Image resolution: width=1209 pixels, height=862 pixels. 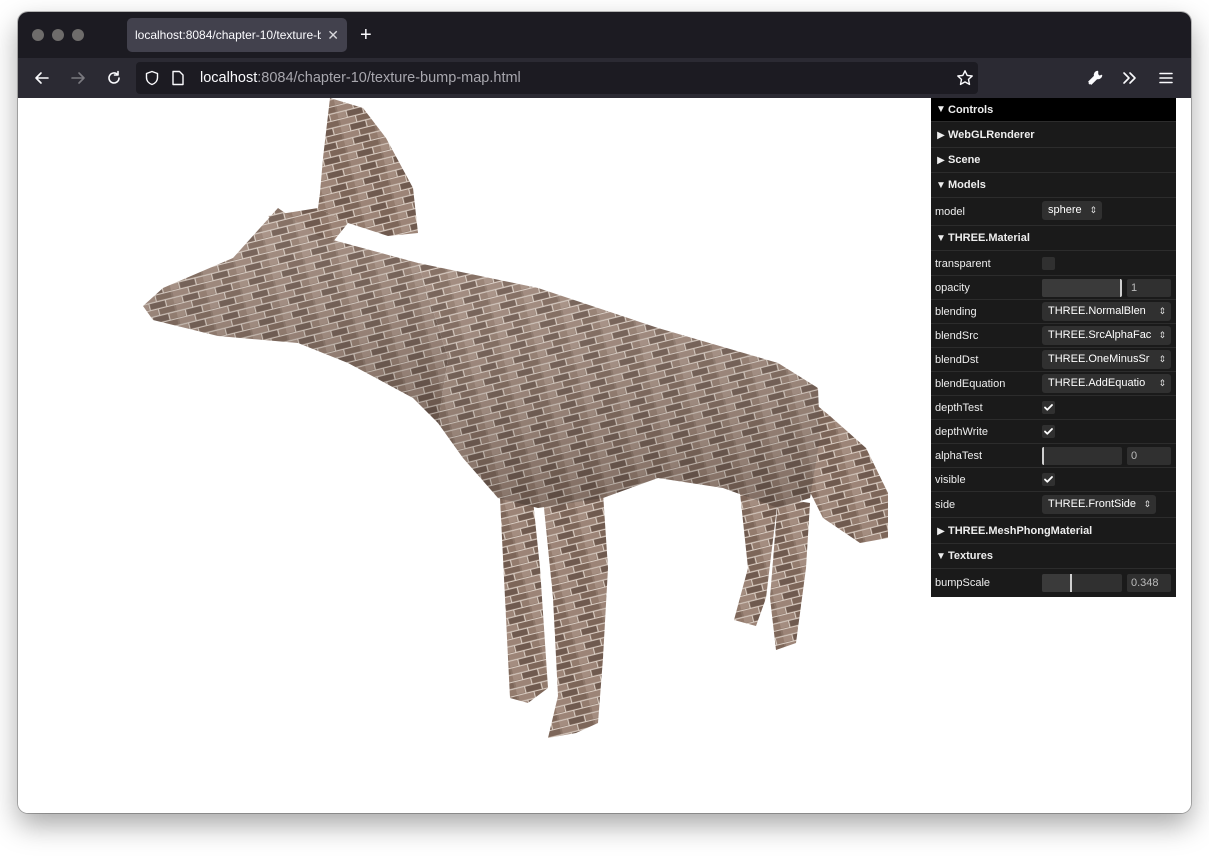 I want to click on zoom-window-button, so click(x=78, y=35).